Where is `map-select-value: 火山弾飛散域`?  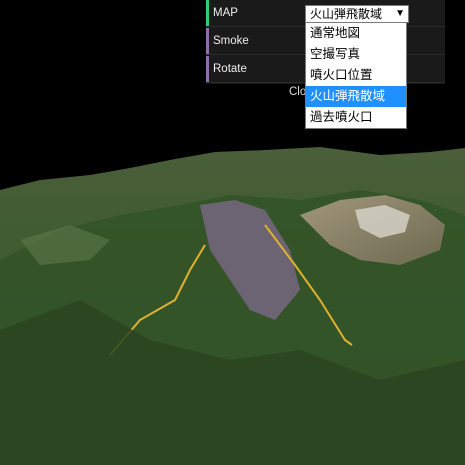
map-select-value: 火山弾飛散域 is located at coordinates (346, 14).